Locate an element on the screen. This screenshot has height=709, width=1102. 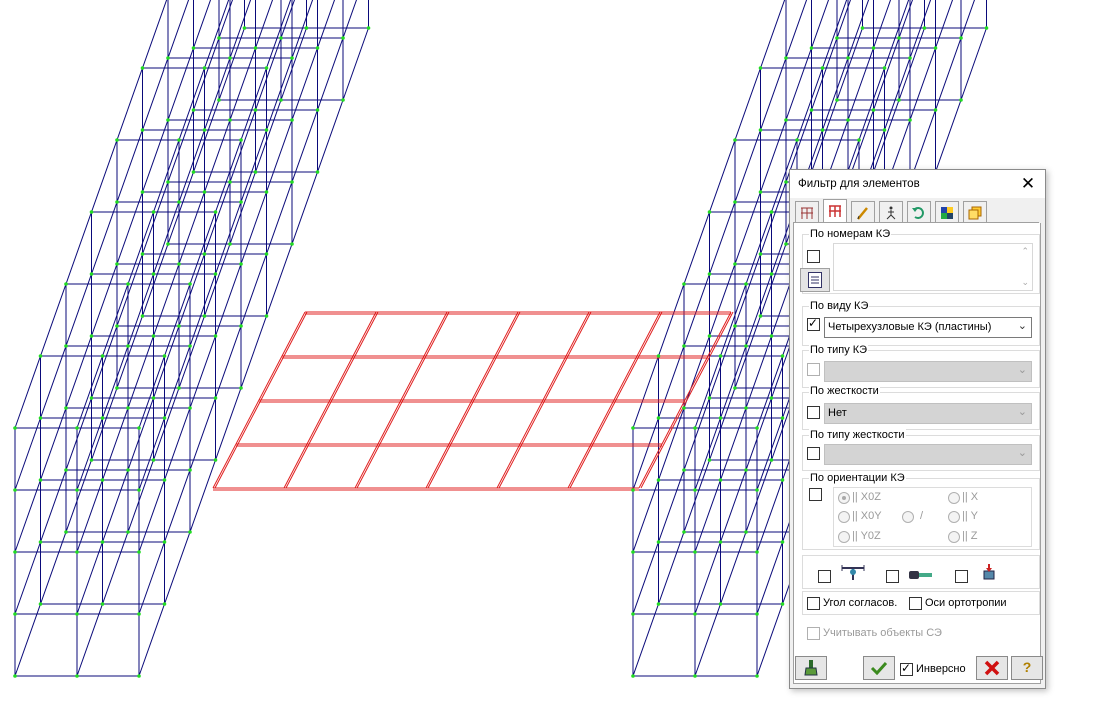
radio-x0y is located at coordinates (844, 517).